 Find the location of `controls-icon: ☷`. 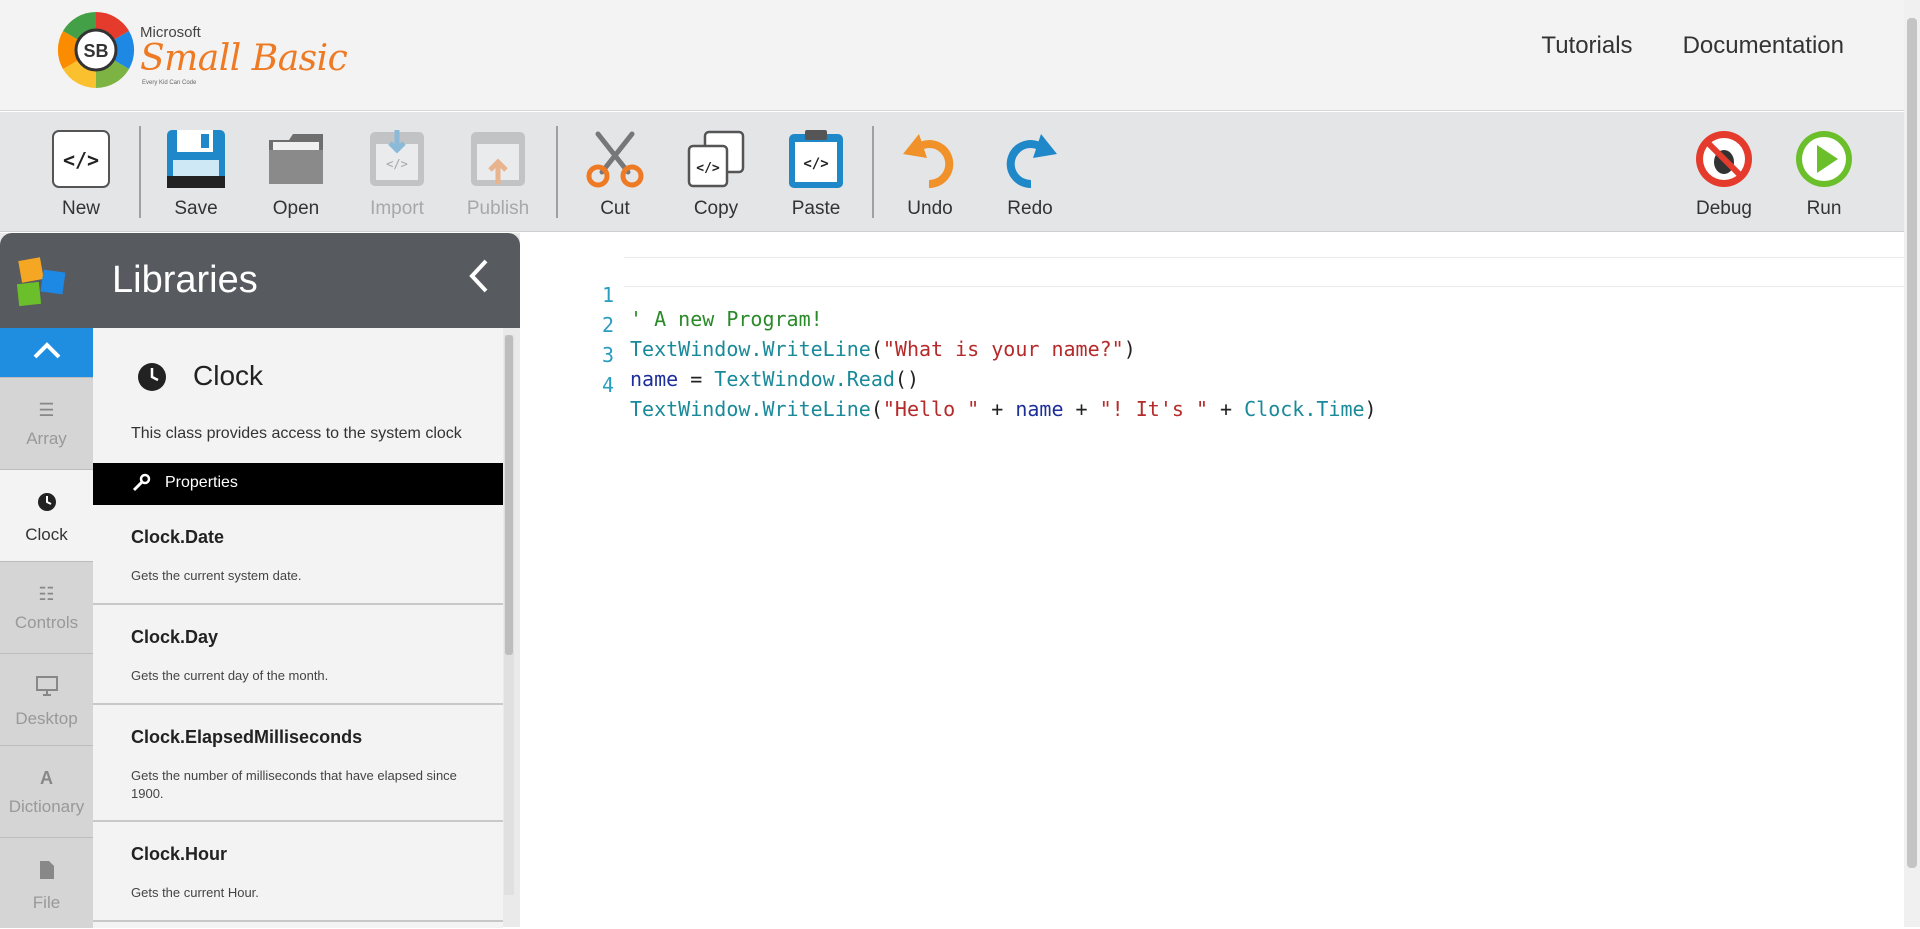

controls-icon: ☷ is located at coordinates (46, 594).